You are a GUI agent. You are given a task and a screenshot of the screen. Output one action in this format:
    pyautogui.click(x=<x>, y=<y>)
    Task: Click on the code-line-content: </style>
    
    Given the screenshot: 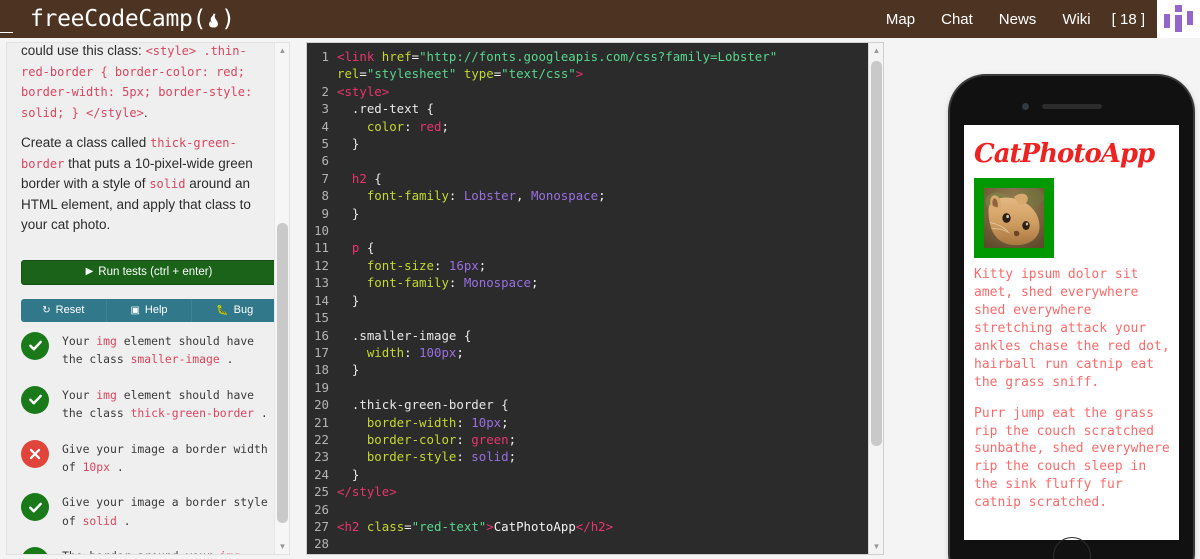 What is the action you would take?
    pyautogui.click(x=370, y=491)
    